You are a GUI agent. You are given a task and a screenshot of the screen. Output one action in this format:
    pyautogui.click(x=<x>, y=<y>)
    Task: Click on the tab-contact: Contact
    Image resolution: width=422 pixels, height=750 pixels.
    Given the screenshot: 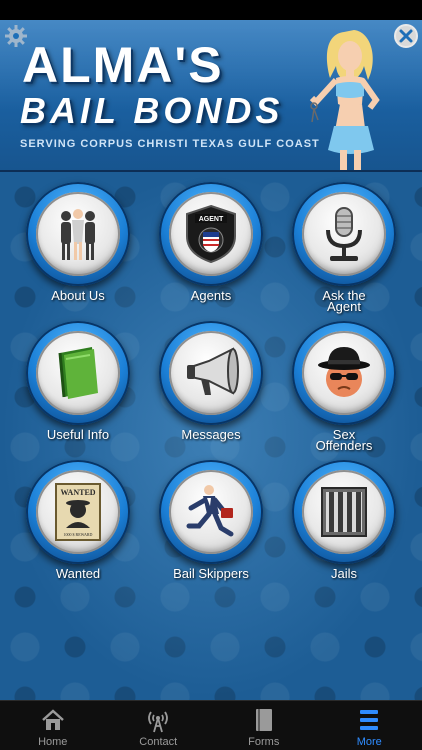 What is the action you would take?
    pyautogui.click(x=159, y=725)
    